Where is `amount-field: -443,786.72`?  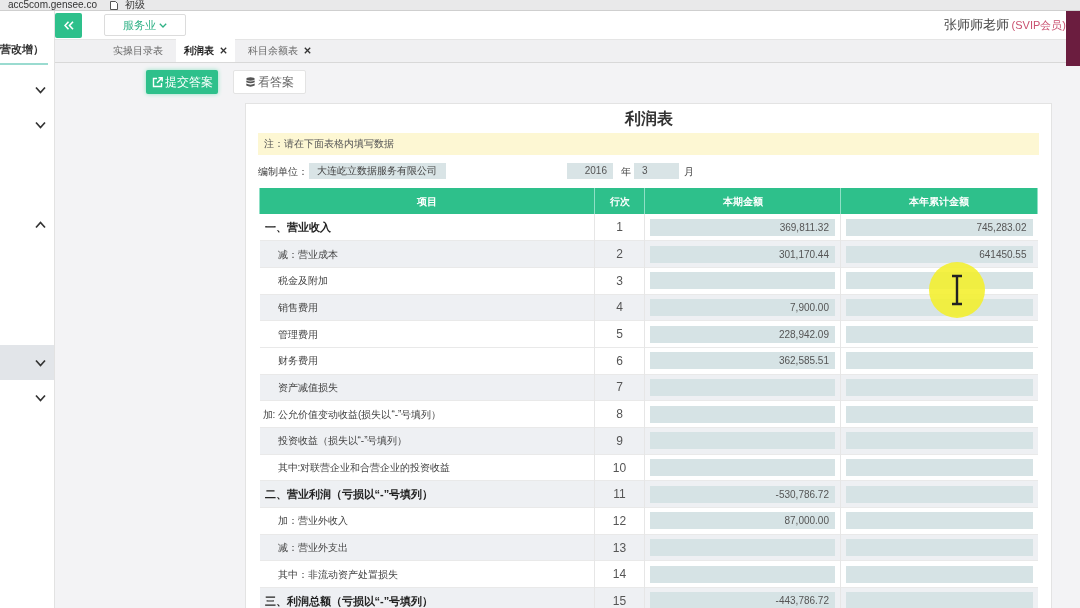 amount-field: -443,786.72 is located at coordinates (742, 600).